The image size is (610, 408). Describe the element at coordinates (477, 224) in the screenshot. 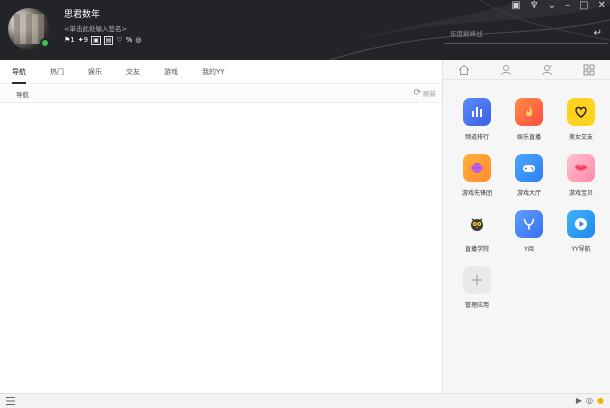

I see `owl-icon` at that location.